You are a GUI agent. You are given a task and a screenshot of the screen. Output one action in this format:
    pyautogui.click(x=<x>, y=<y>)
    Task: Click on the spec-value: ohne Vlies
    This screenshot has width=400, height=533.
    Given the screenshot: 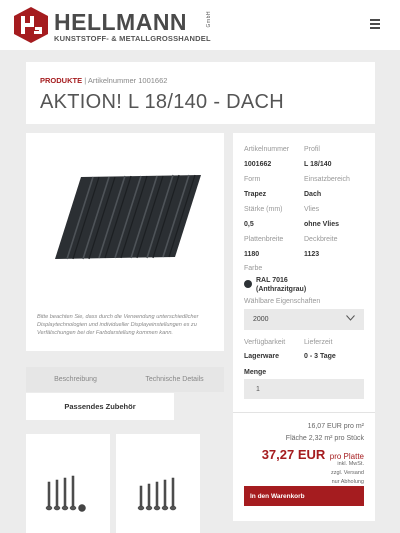 What is the action you would take?
    pyautogui.click(x=322, y=224)
    